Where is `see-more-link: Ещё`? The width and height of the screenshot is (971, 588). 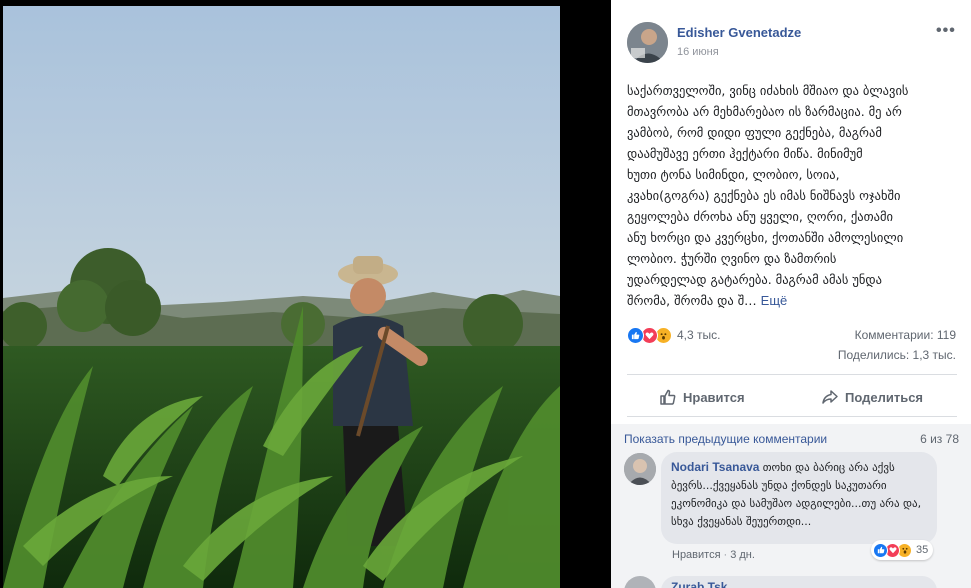 see-more-link: Ещё is located at coordinates (774, 300).